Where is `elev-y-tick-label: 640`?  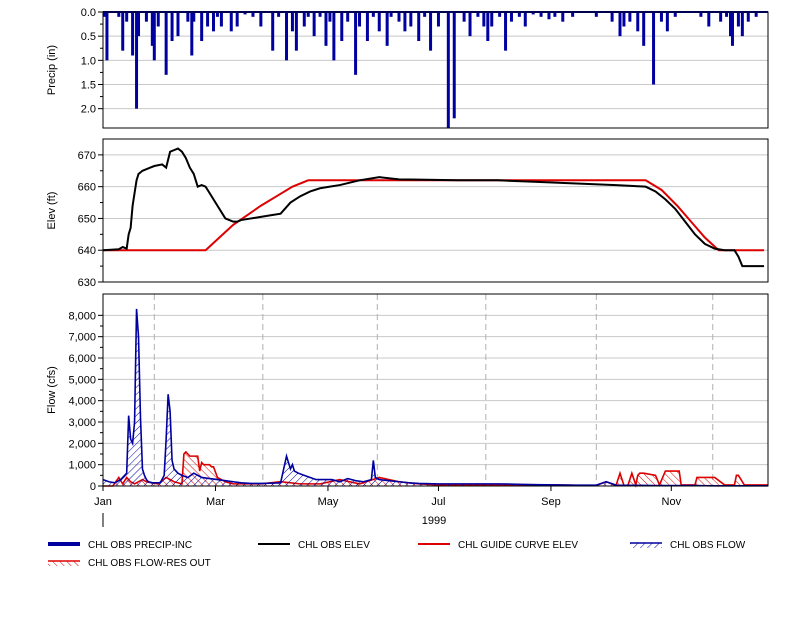
elev-y-tick-label: 640 is located at coordinates (87, 251).